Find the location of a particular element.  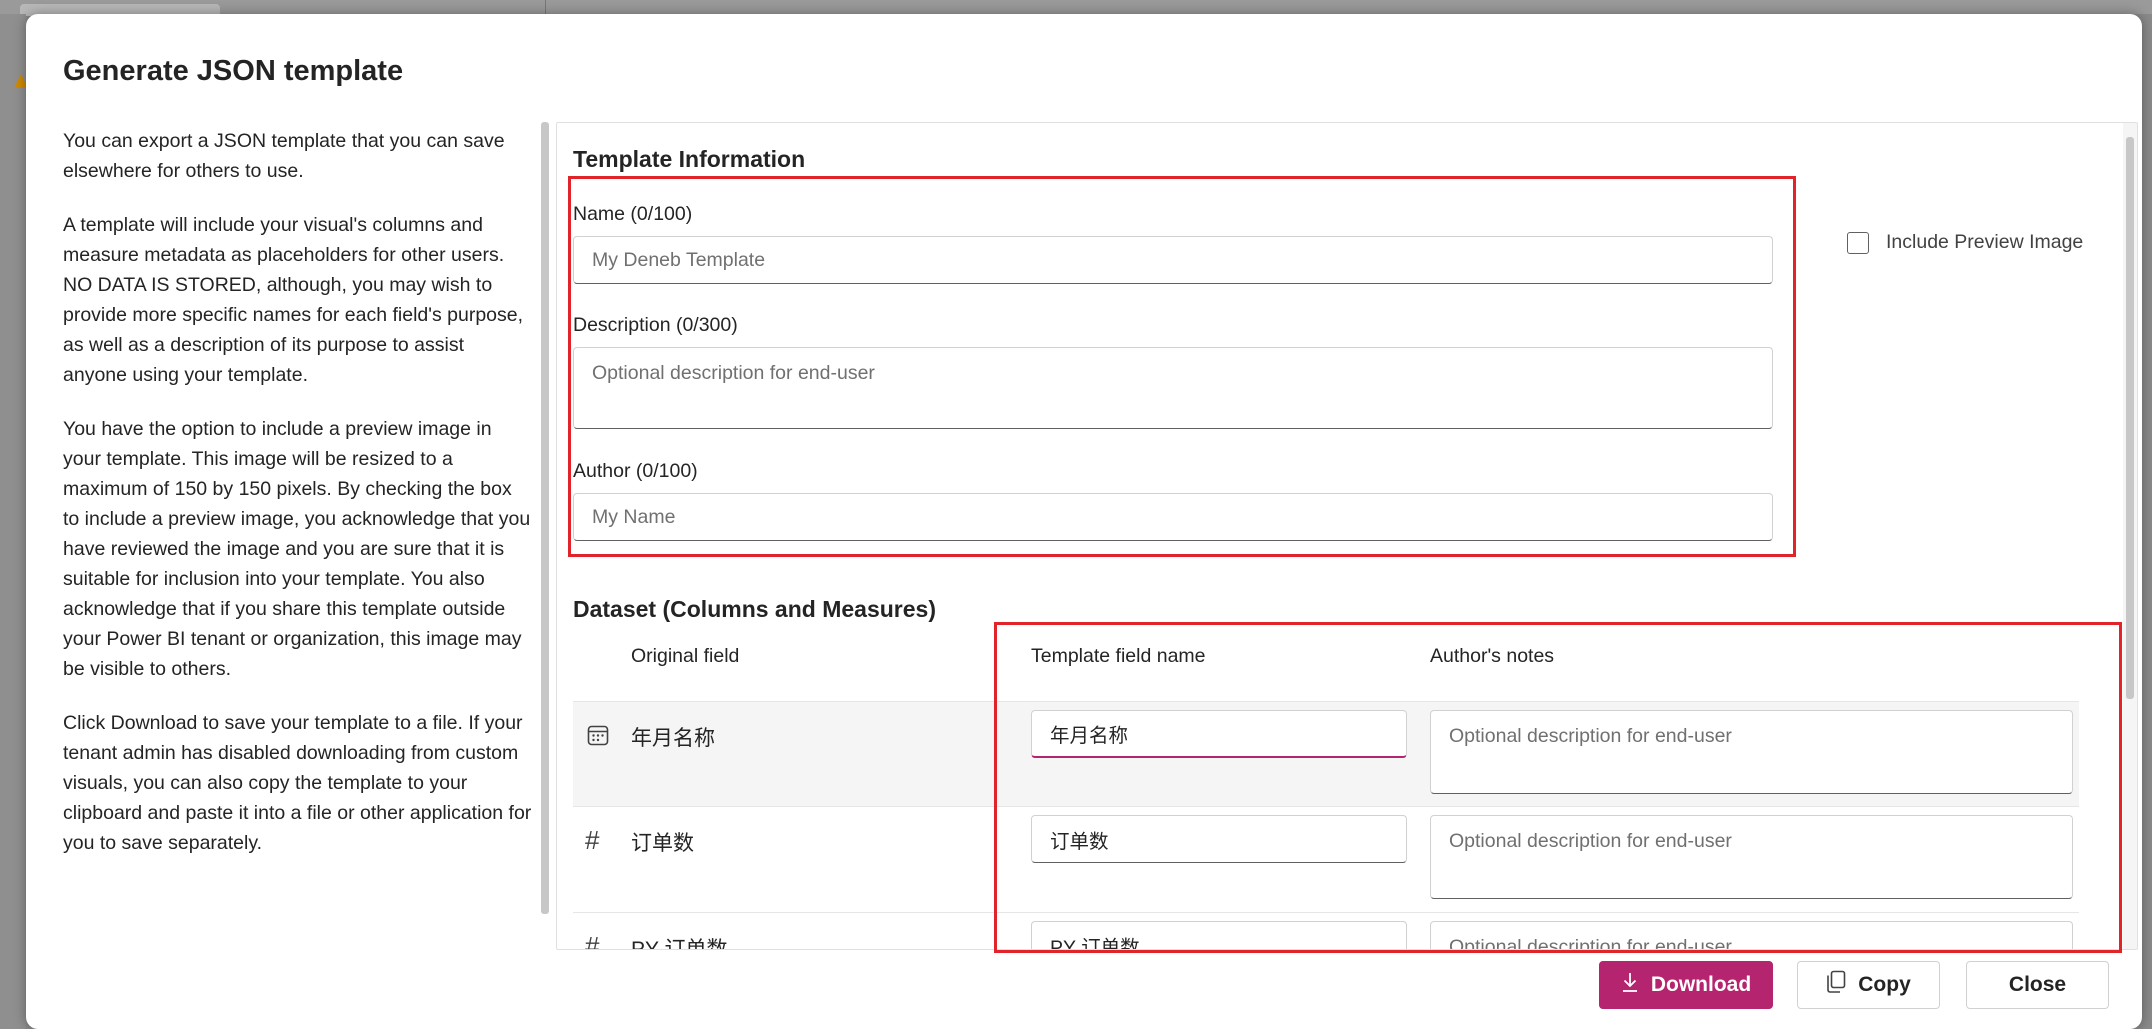

original-field-name: PY 订单数 is located at coordinates (679, 944).